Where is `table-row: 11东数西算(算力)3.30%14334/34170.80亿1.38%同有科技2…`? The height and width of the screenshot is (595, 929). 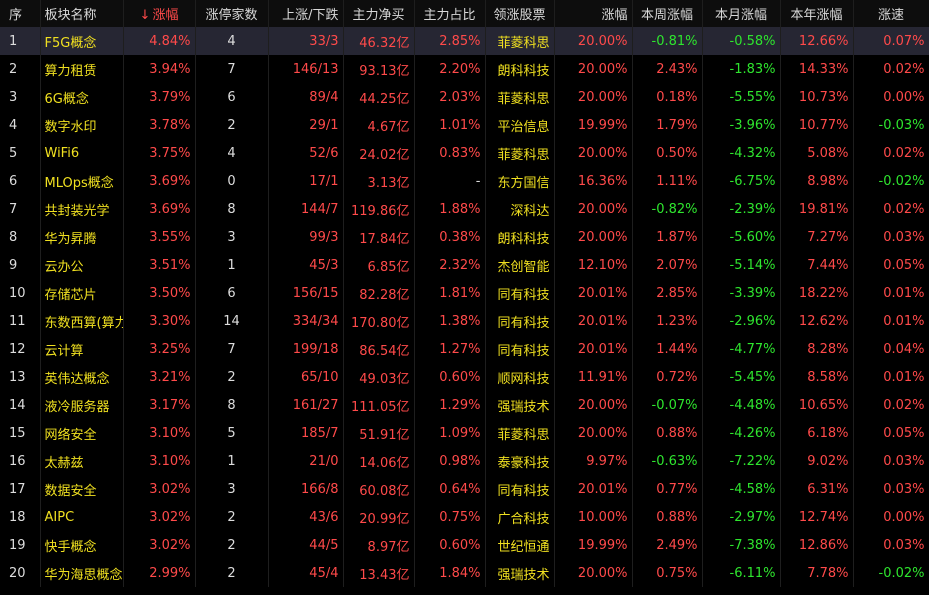
table-row: 11东数西算(算力)3.30%14334/34170.80亿1.38%同有科技2… is located at coordinates (464, 321).